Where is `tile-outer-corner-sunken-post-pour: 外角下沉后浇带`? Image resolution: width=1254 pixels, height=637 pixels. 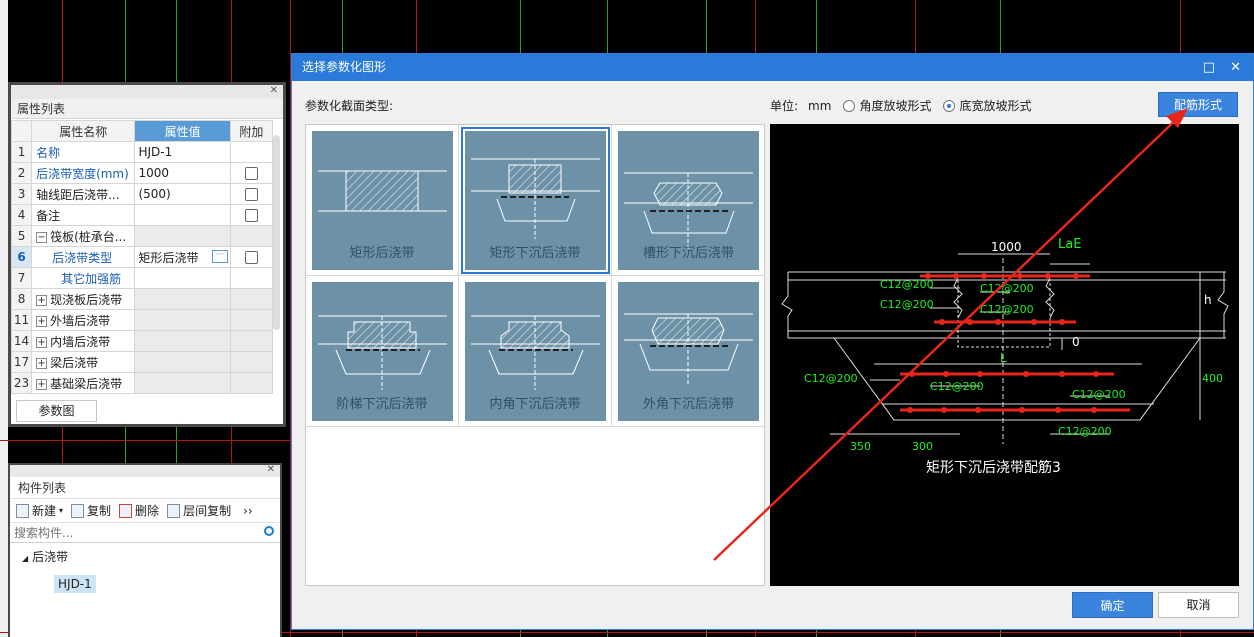
tile-outer-corner-sunken-post-pour: 外角下沉后浇带 is located at coordinates (688, 351).